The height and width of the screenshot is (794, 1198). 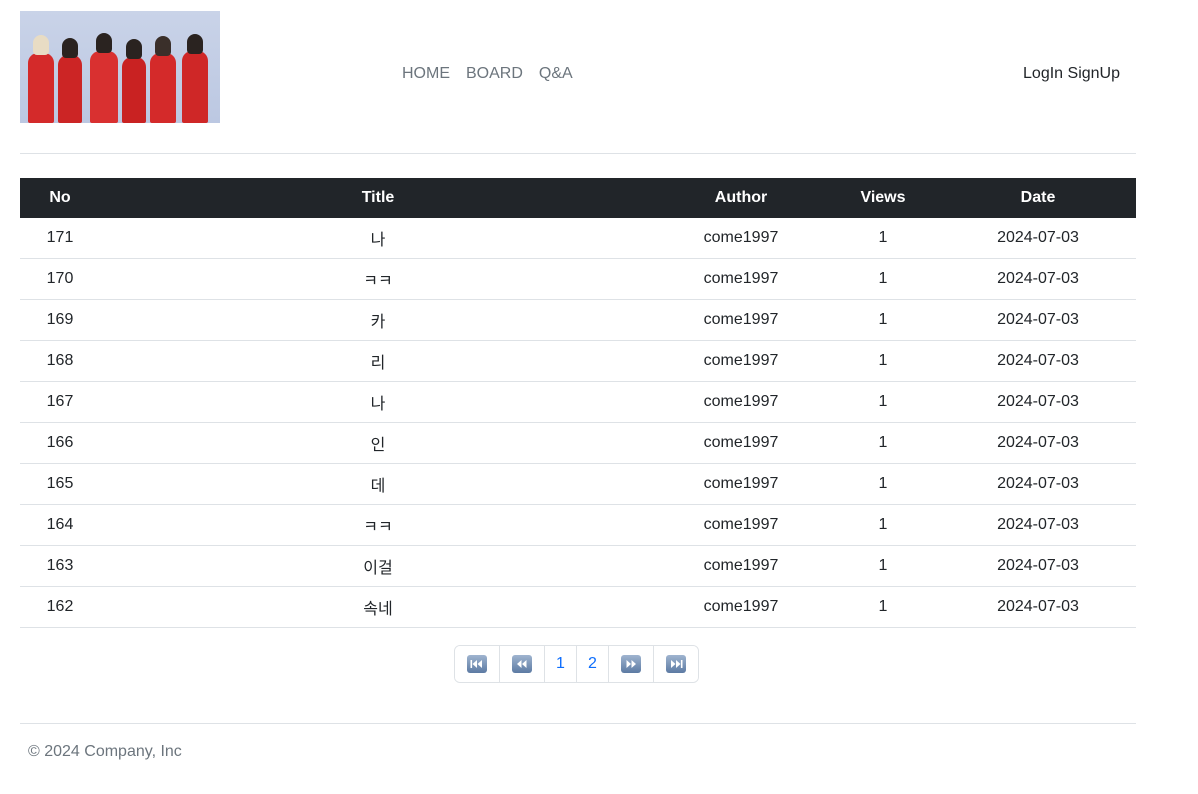 What do you see at coordinates (60, 607) in the screenshot?
I see `cell-no: 162` at bounding box center [60, 607].